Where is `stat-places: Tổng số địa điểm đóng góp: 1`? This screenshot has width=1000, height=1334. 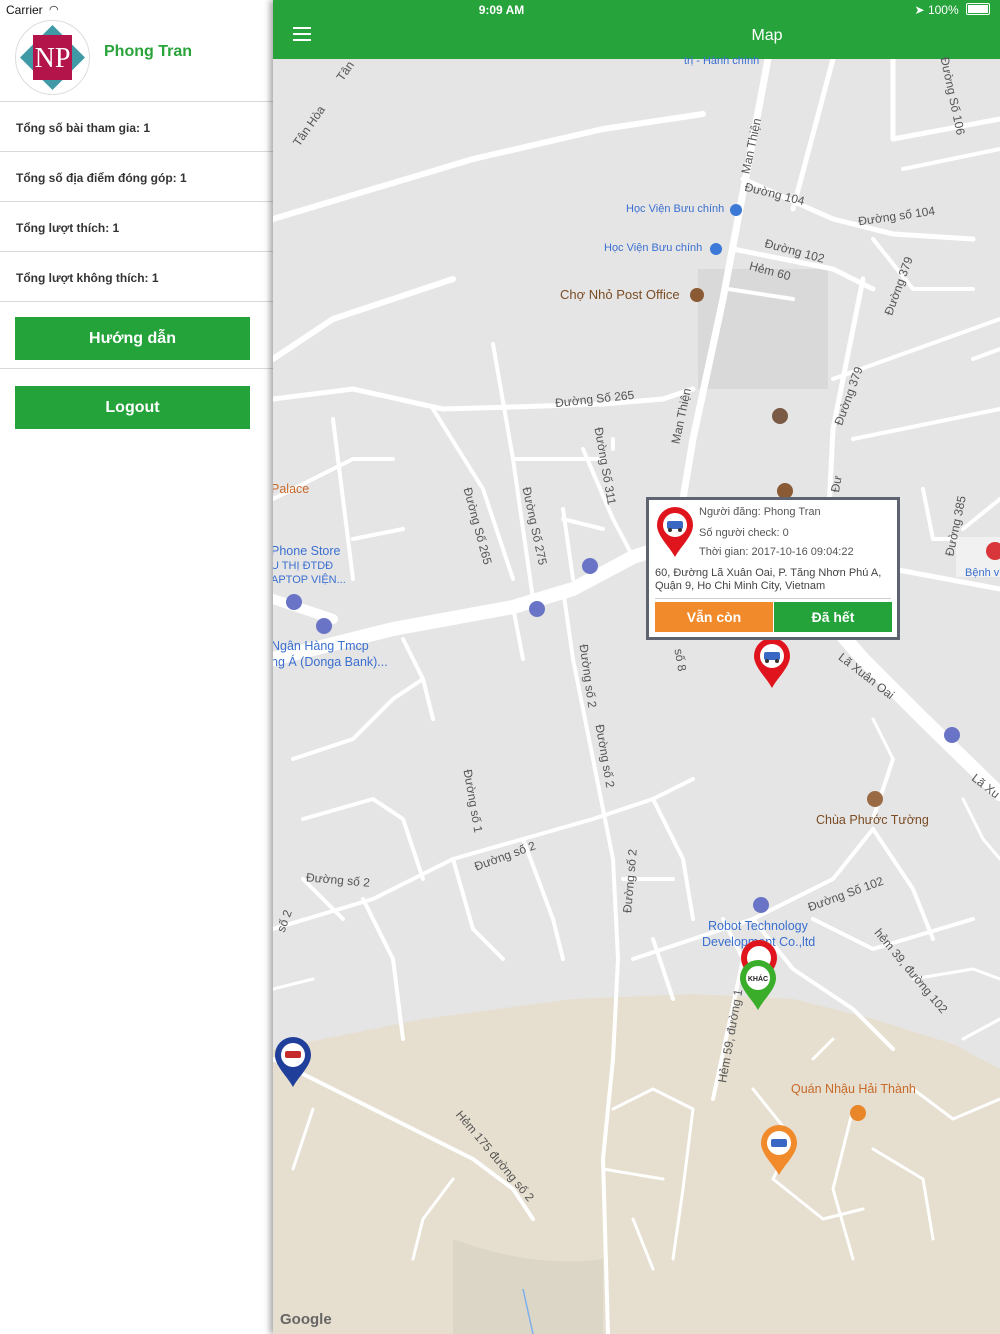 stat-places: Tổng số địa điểm đóng góp: 1 is located at coordinates (136, 177).